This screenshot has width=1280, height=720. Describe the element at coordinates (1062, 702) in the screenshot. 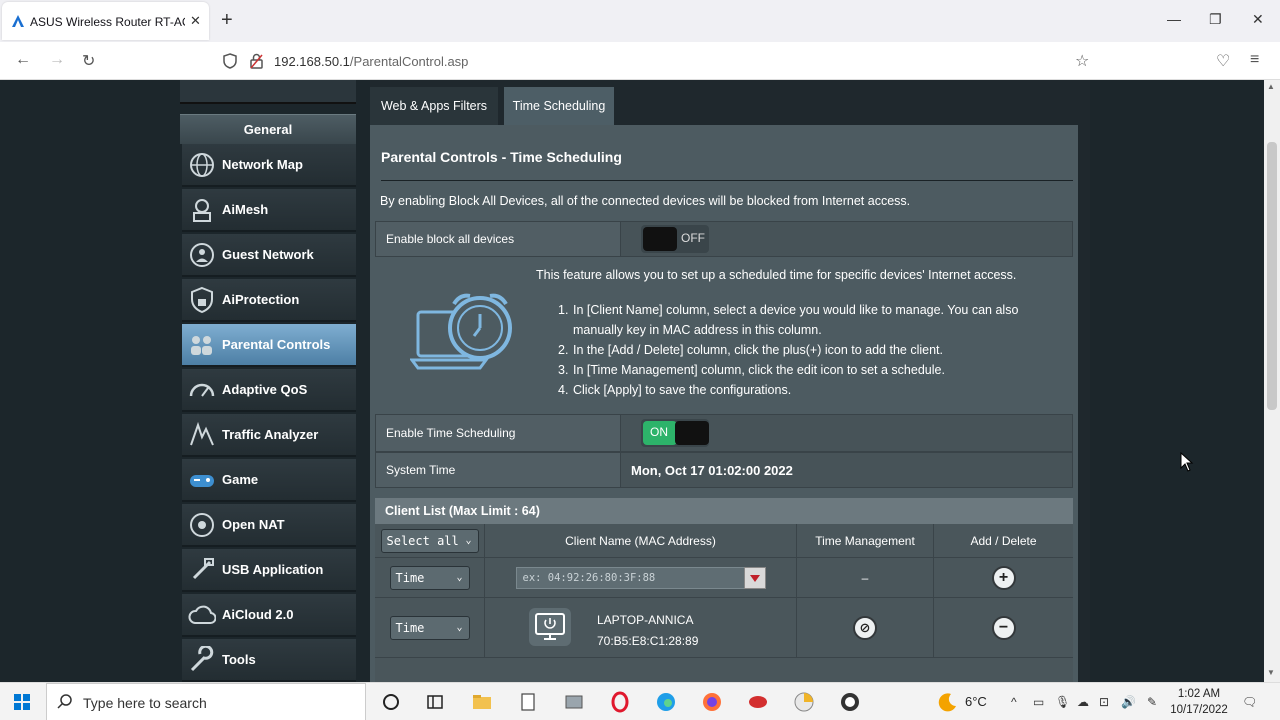

I see `microphone-icon: 🎙` at that location.